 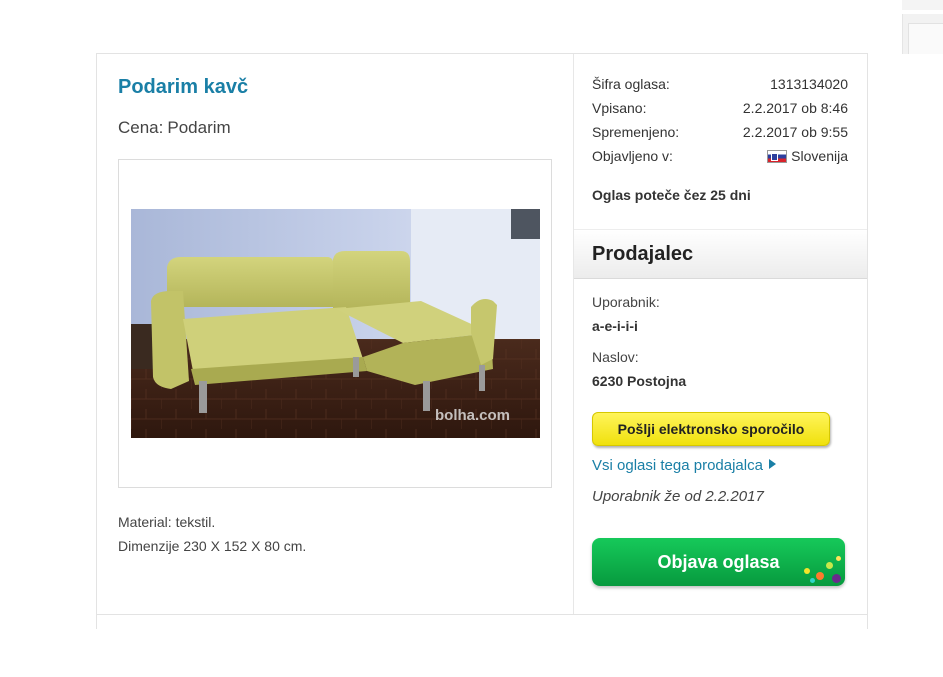 What do you see at coordinates (720, 110) in the screenshot?
I see `meta-row-posted: Vpisano: 2.2.2017 ob 8:46` at bounding box center [720, 110].